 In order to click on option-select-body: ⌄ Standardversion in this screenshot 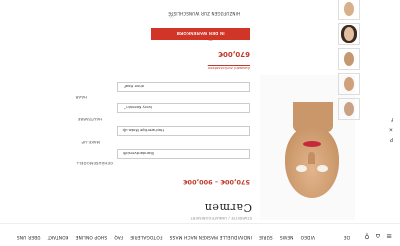, I will do `click(183, 154)`.